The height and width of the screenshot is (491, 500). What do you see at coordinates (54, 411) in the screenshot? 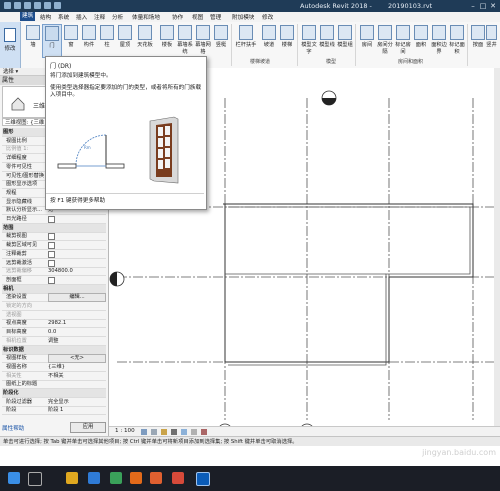
I see `property-row: 阶段 阶段 1` at bounding box center [54, 411].